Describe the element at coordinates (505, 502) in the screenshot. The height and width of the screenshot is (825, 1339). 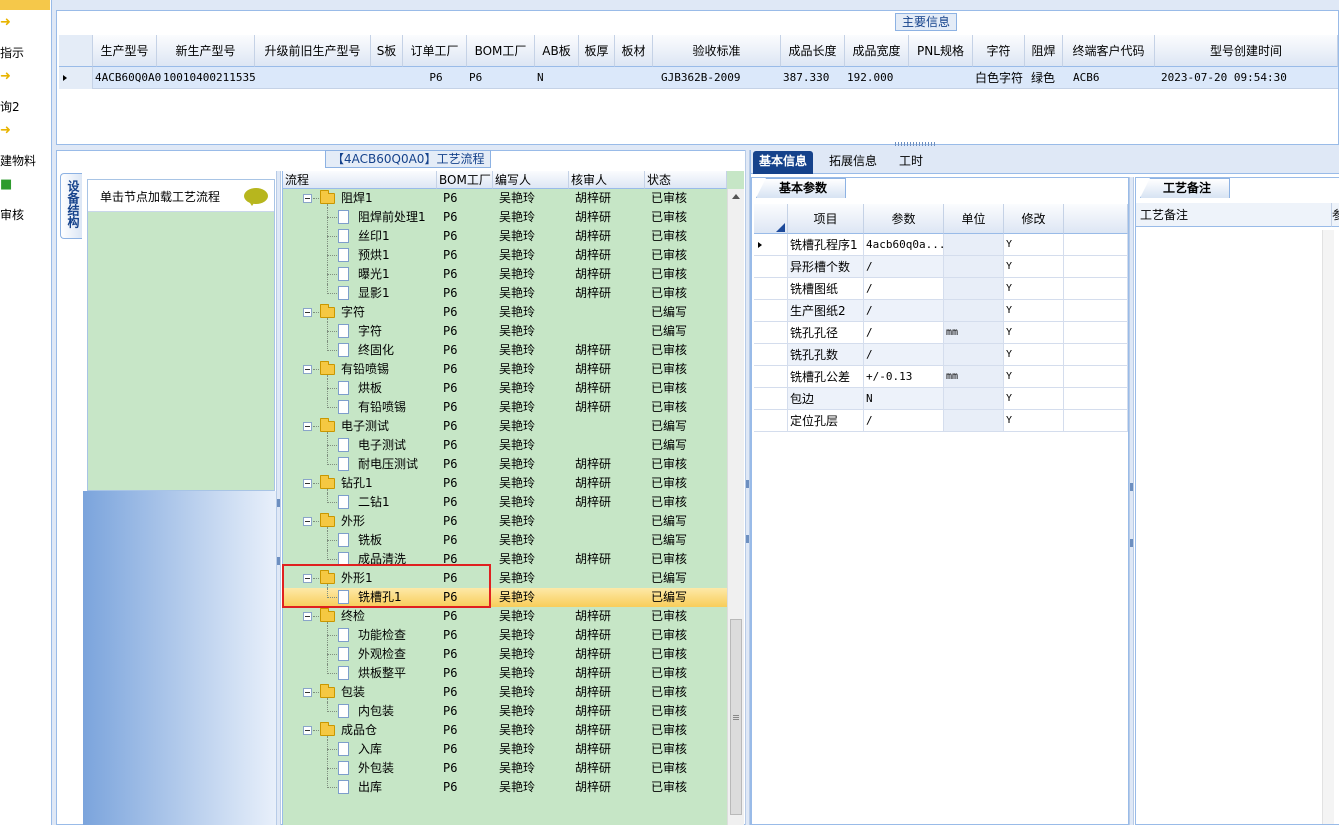
I see `tree-row: 二钻1 P6 吴艳玲 胡梓研 已审核` at that location.